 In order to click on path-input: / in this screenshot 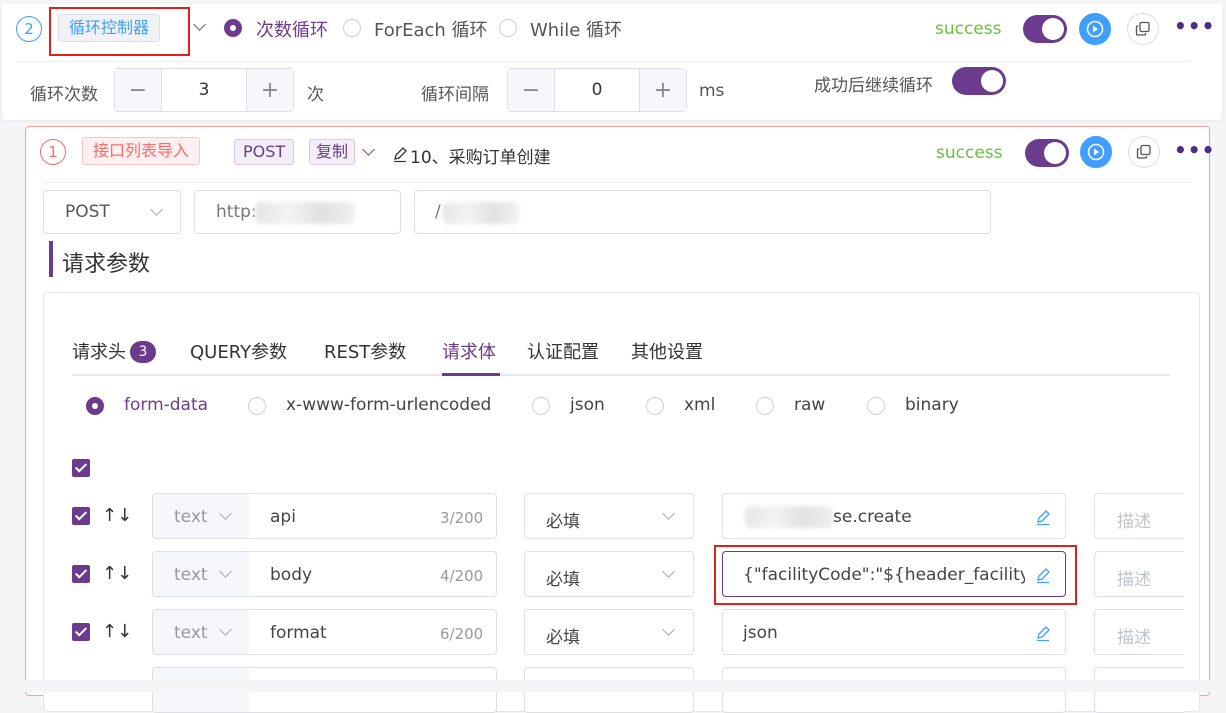, I will do `click(702, 212)`.